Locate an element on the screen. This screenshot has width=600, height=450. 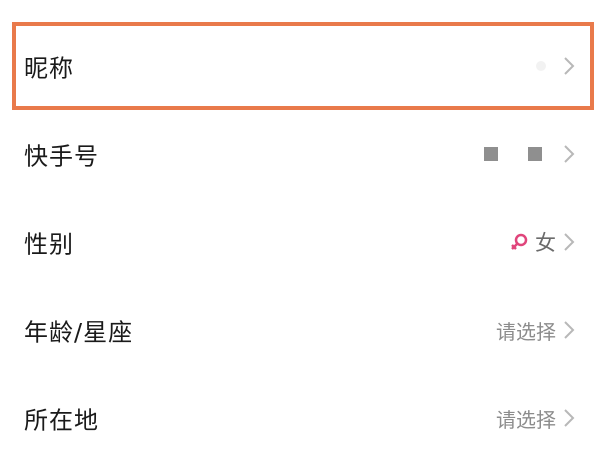
nickname-value-area is located at coordinates (556, 66).